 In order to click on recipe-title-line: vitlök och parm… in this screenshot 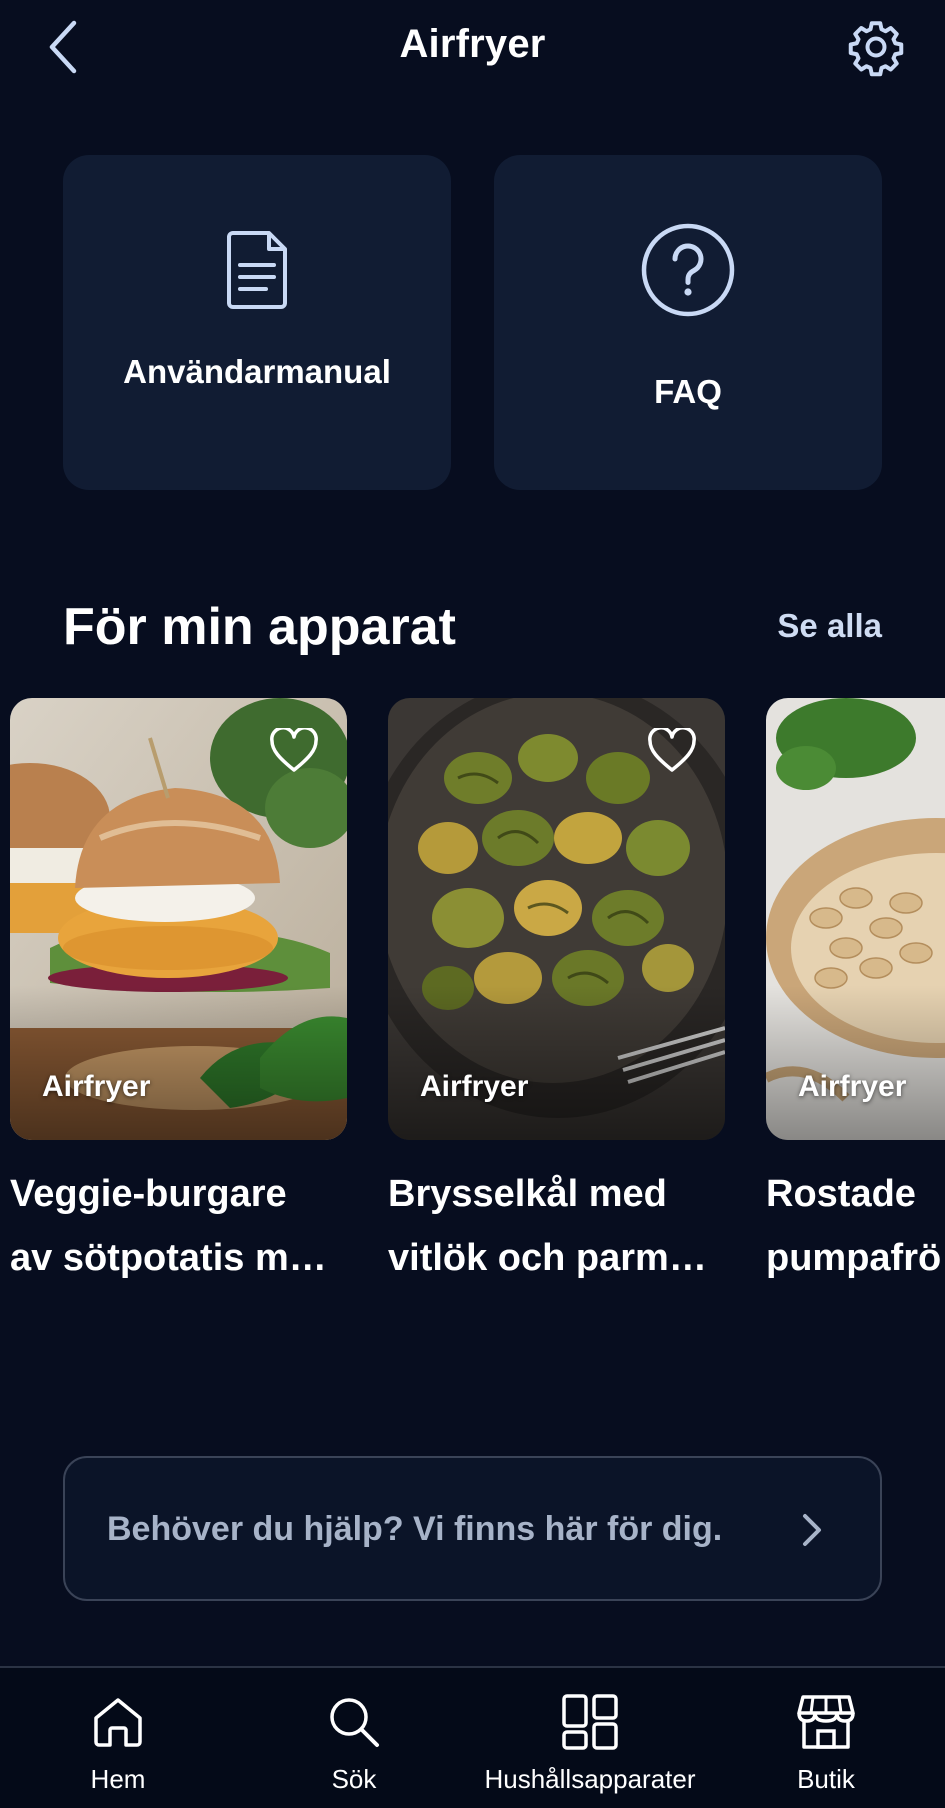, I will do `click(547, 1258)`.